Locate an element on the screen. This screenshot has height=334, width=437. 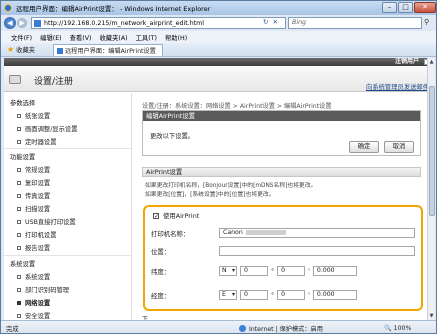
printer-name-field: Canon is located at coordinates (317, 233).